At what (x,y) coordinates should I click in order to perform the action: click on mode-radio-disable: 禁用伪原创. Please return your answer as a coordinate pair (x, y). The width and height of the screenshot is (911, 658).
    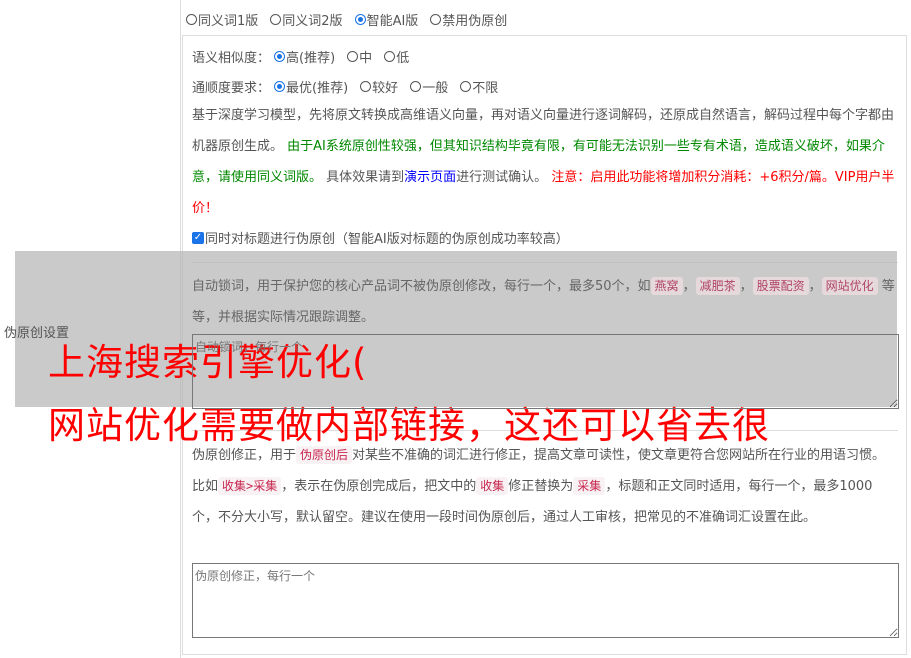
    Looking at the image, I should click on (468, 19).